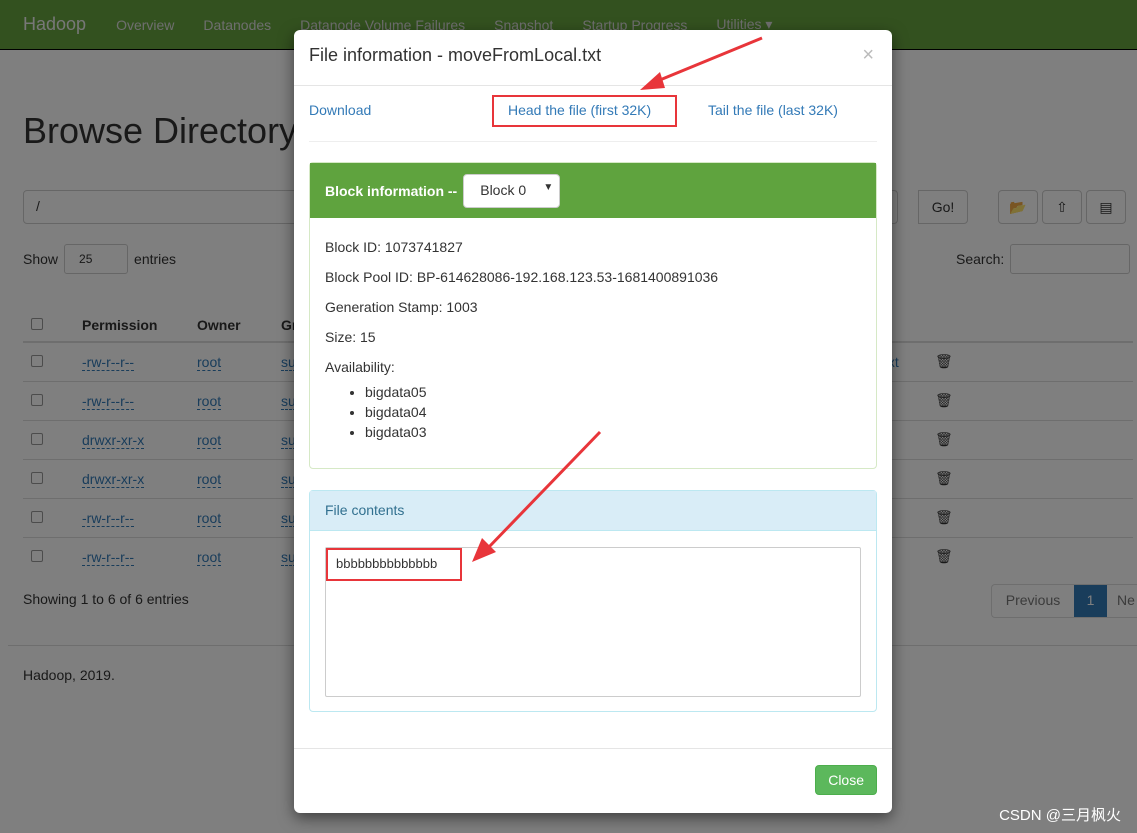  I want to click on block-select: Block 0 ▼, so click(512, 190).